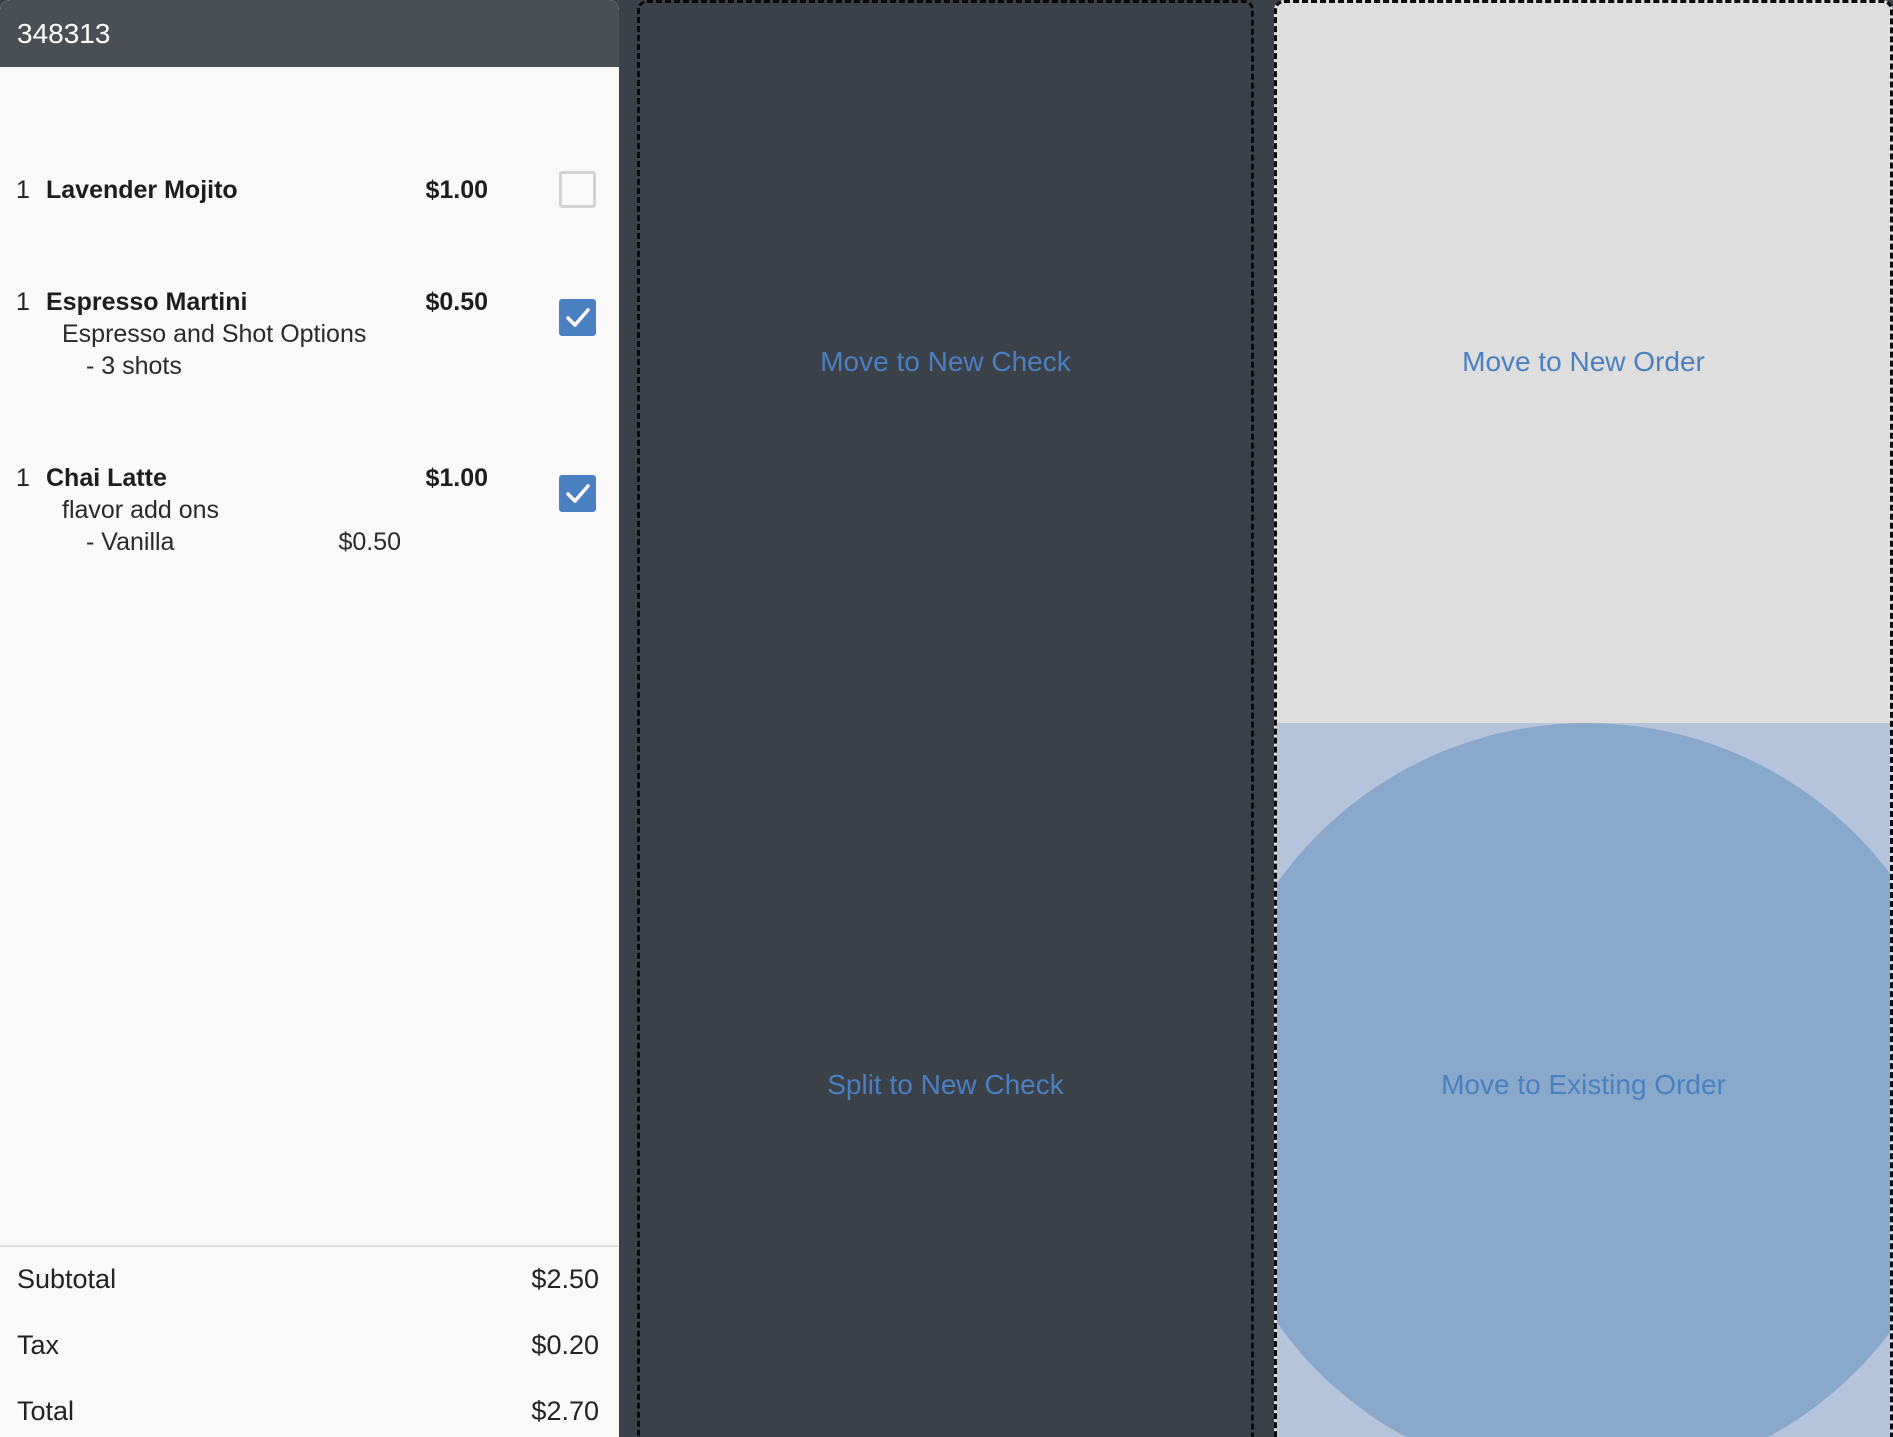 This screenshot has width=1893, height=1437. What do you see at coordinates (38, 1345) in the screenshot?
I see `tax-label: Tax` at bounding box center [38, 1345].